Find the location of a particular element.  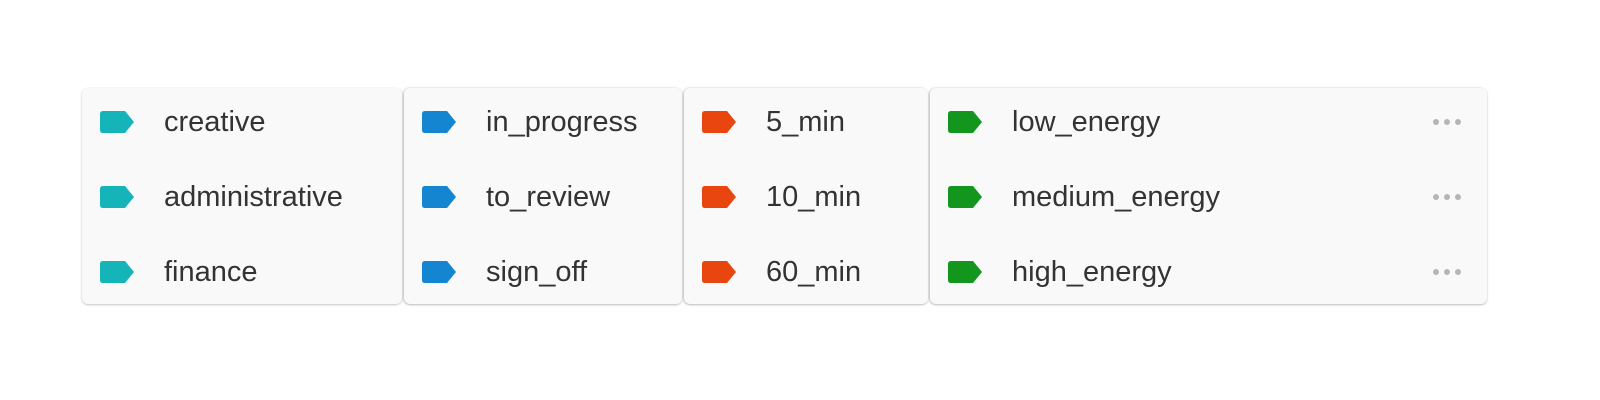

tag-group-context: creative administrative finance is located at coordinates (242, 196).